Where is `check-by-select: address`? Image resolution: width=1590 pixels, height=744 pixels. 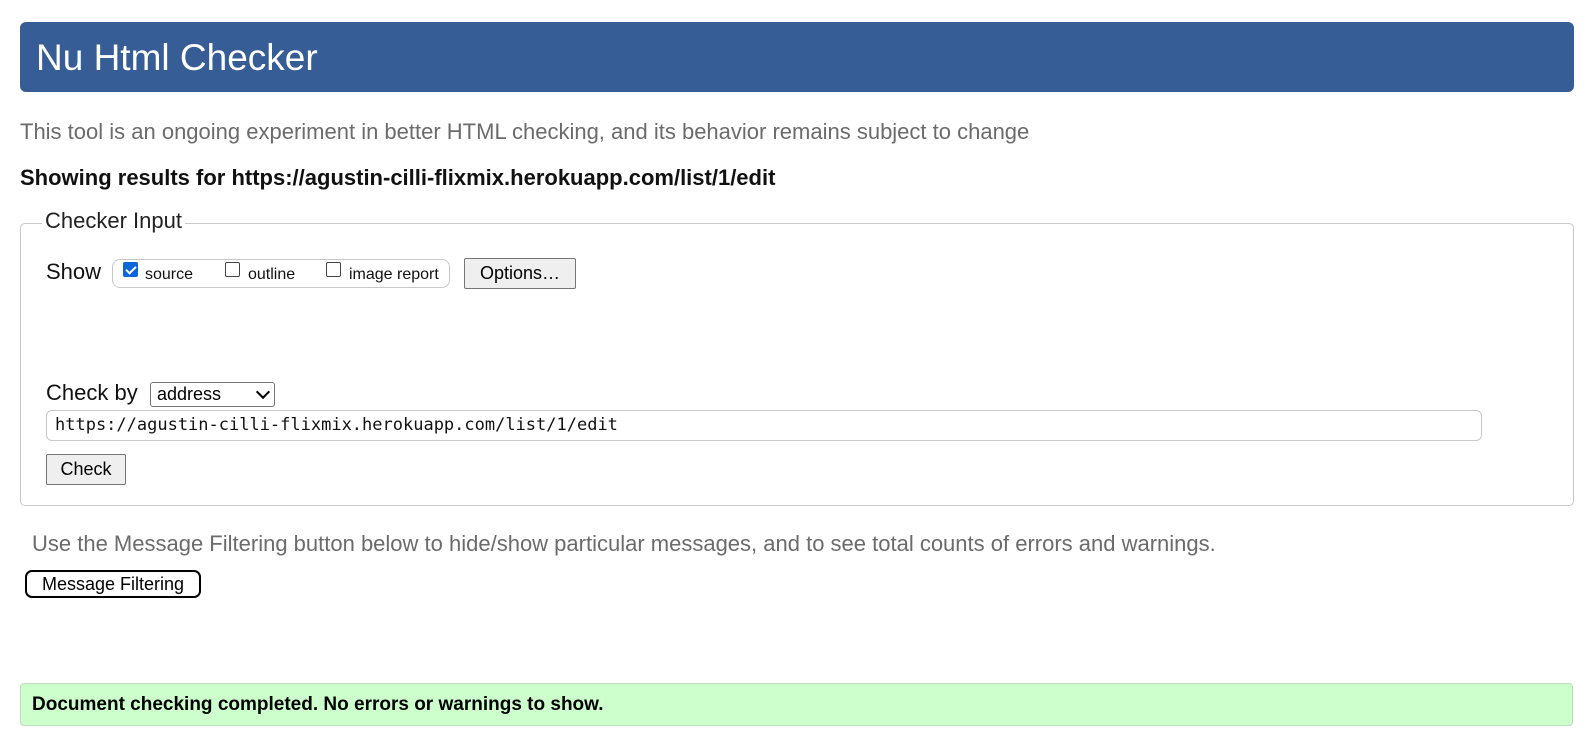
check-by-select: address is located at coordinates (212, 394).